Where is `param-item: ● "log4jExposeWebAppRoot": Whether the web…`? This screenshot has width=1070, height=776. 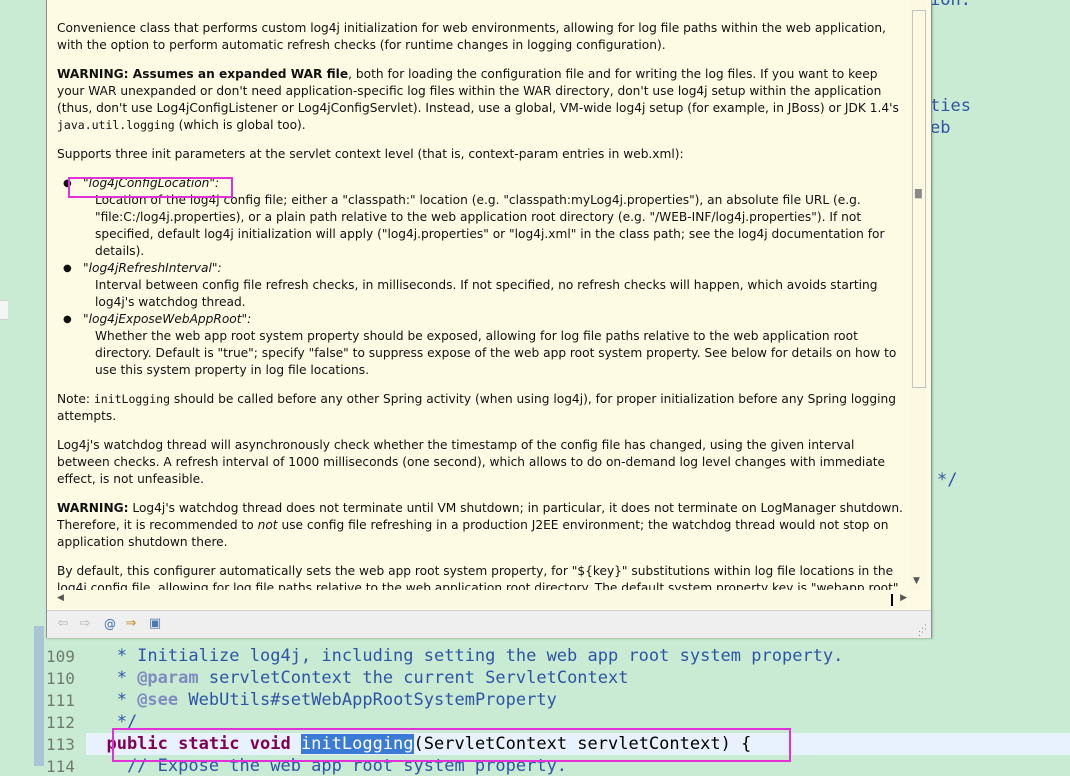 param-item: ● "log4jExposeWebAppRoot": Whether the web… is located at coordinates (485, 345).